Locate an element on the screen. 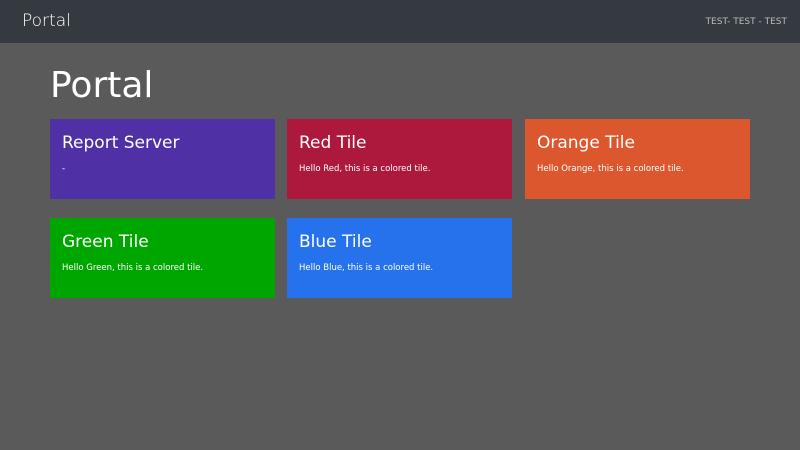 This screenshot has width=800, height=450. tile-title: Report Server is located at coordinates (121, 143).